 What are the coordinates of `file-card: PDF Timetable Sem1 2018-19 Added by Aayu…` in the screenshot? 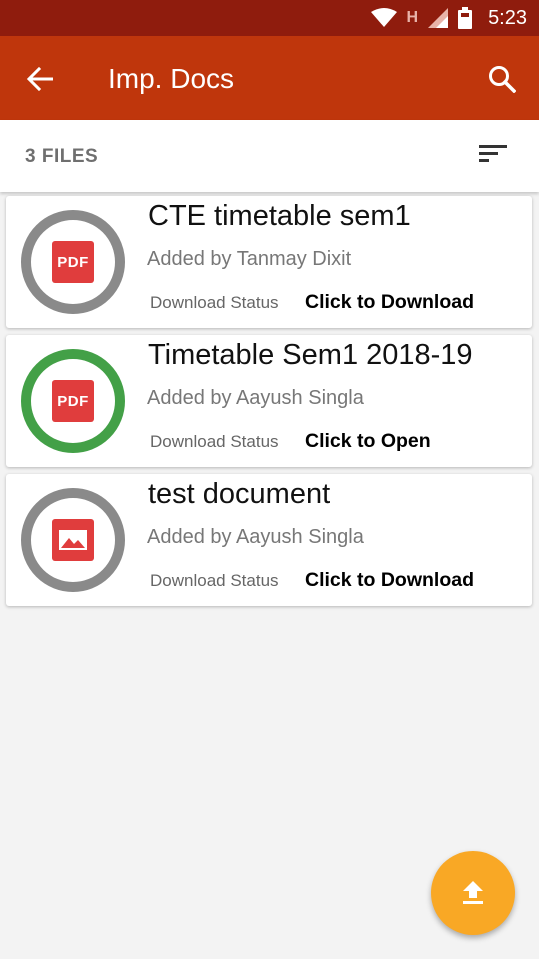 It's located at (269, 401).